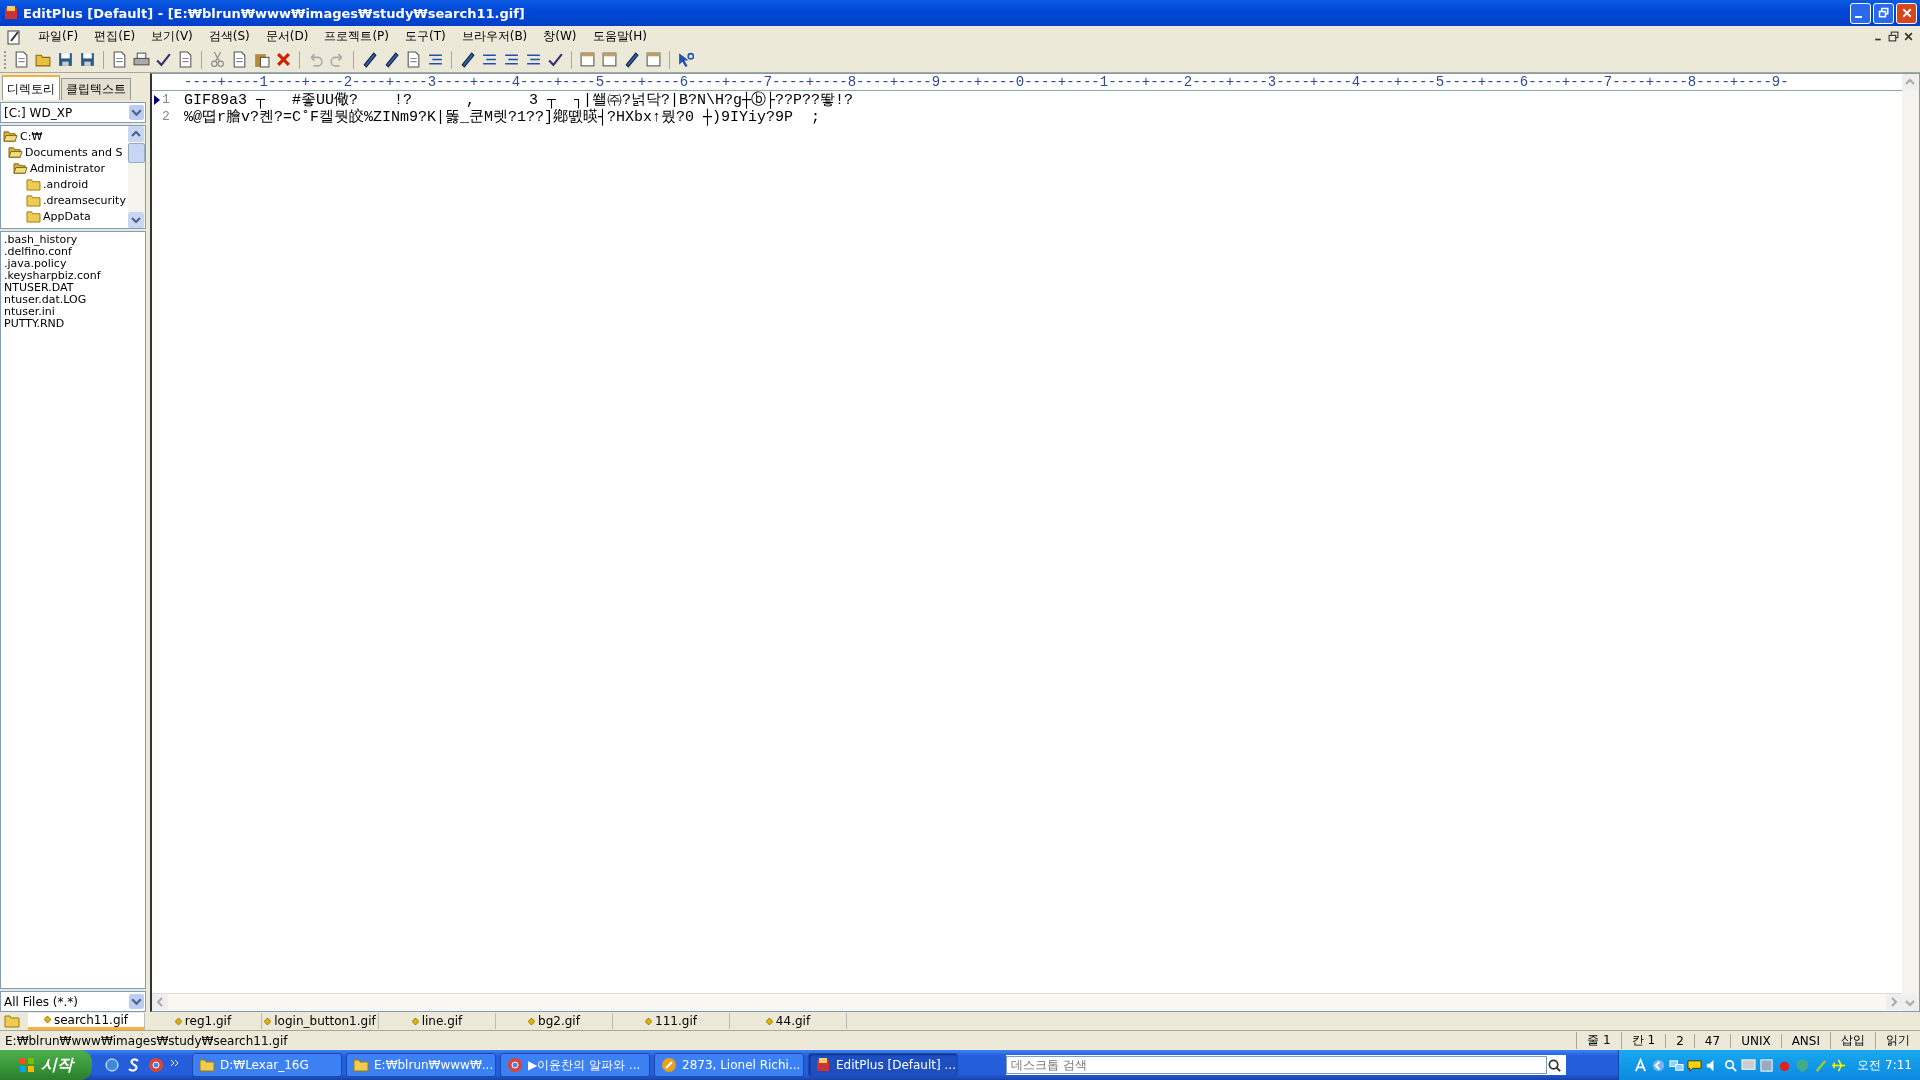 This screenshot has height=1080, width=1920. Describe the element at coordinates (73, 288) in the screenshot. I see `file-list-item: NTUSER.DAT` at that location.